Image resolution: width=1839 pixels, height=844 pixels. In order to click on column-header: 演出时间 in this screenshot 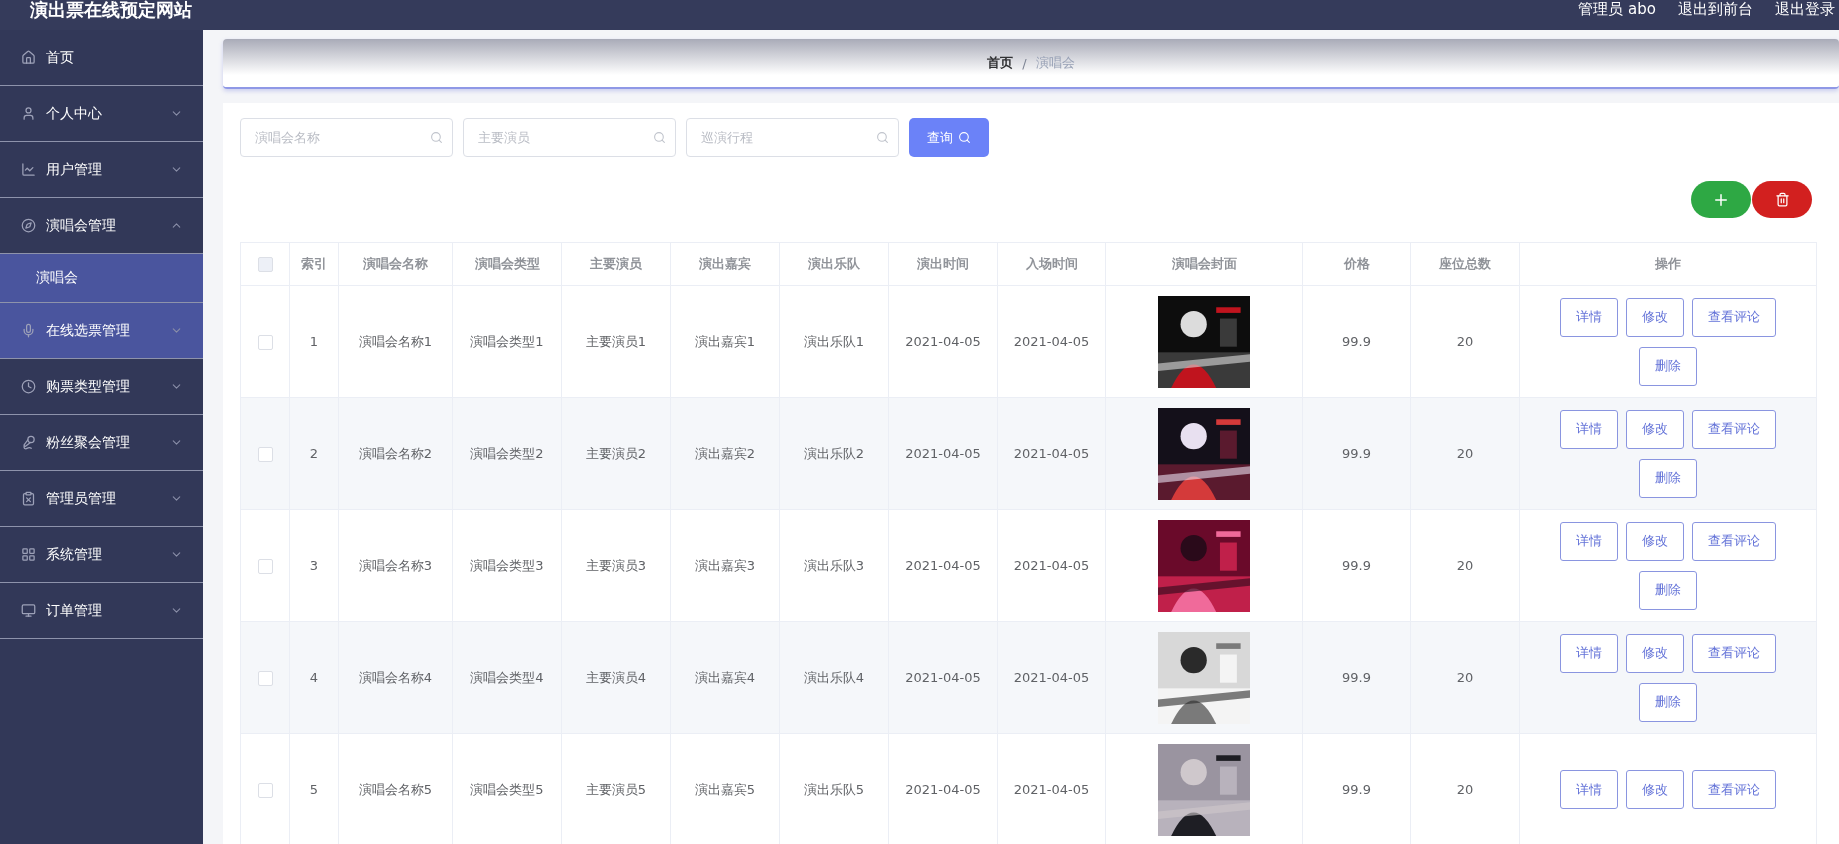, I will do `click(943, 264)`.